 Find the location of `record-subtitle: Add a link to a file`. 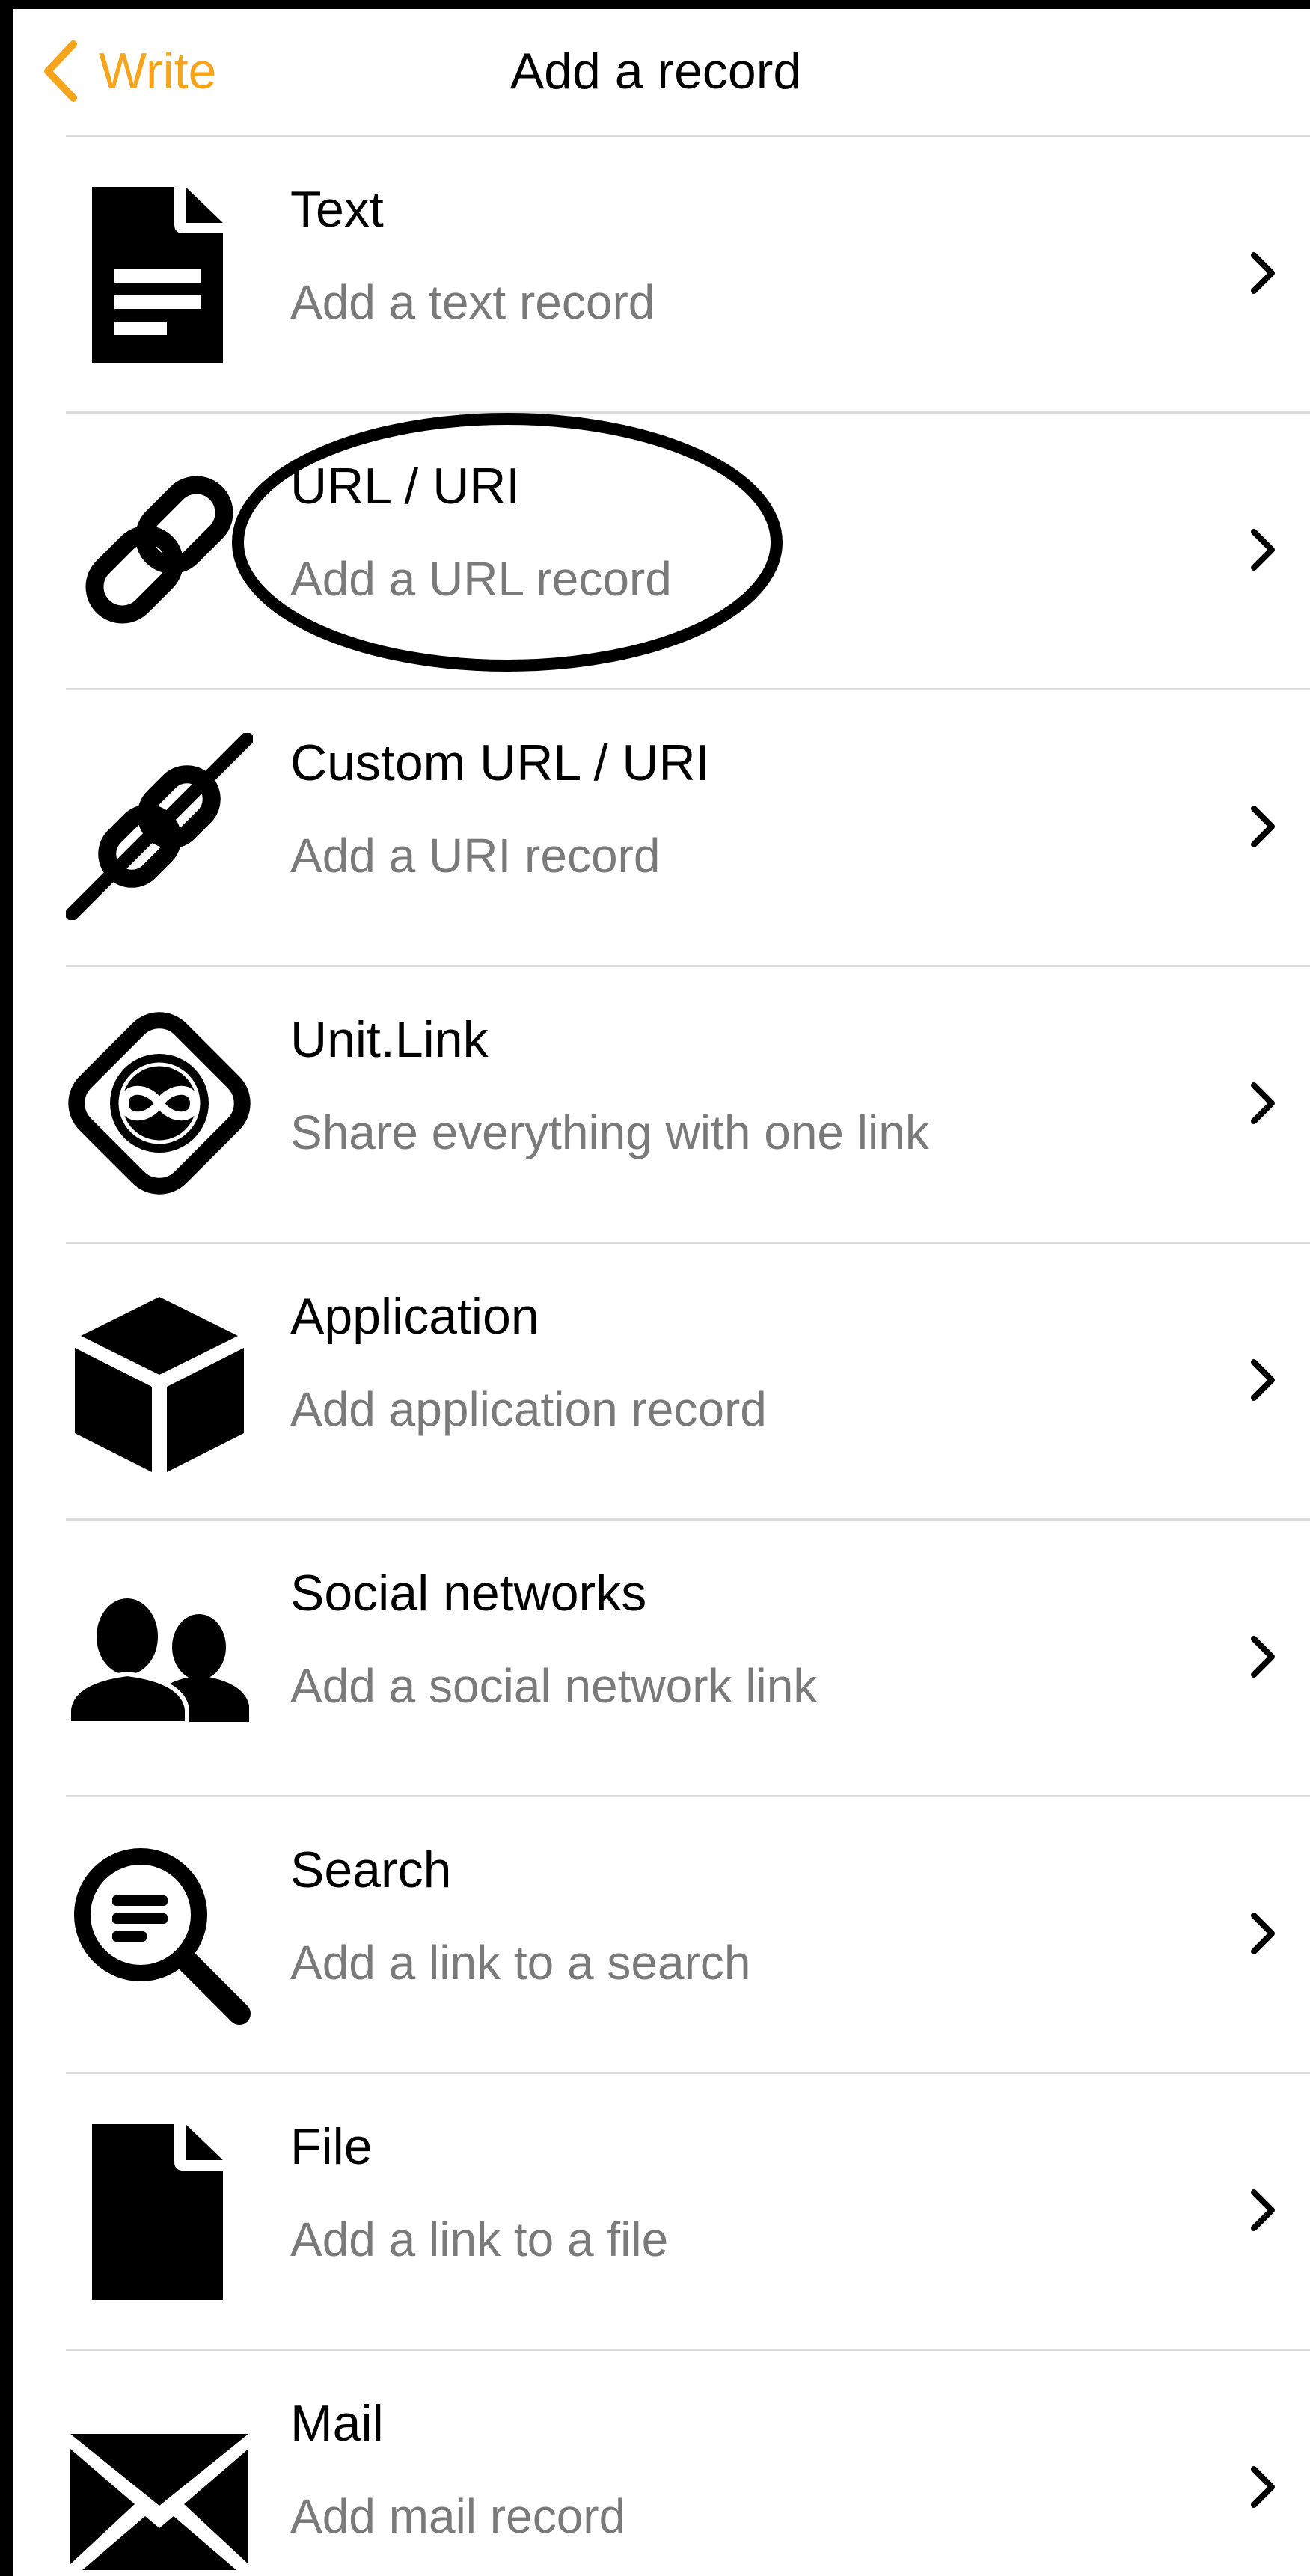

record-subtitle: Add a link to a file is located at coordinates (479, 2239).